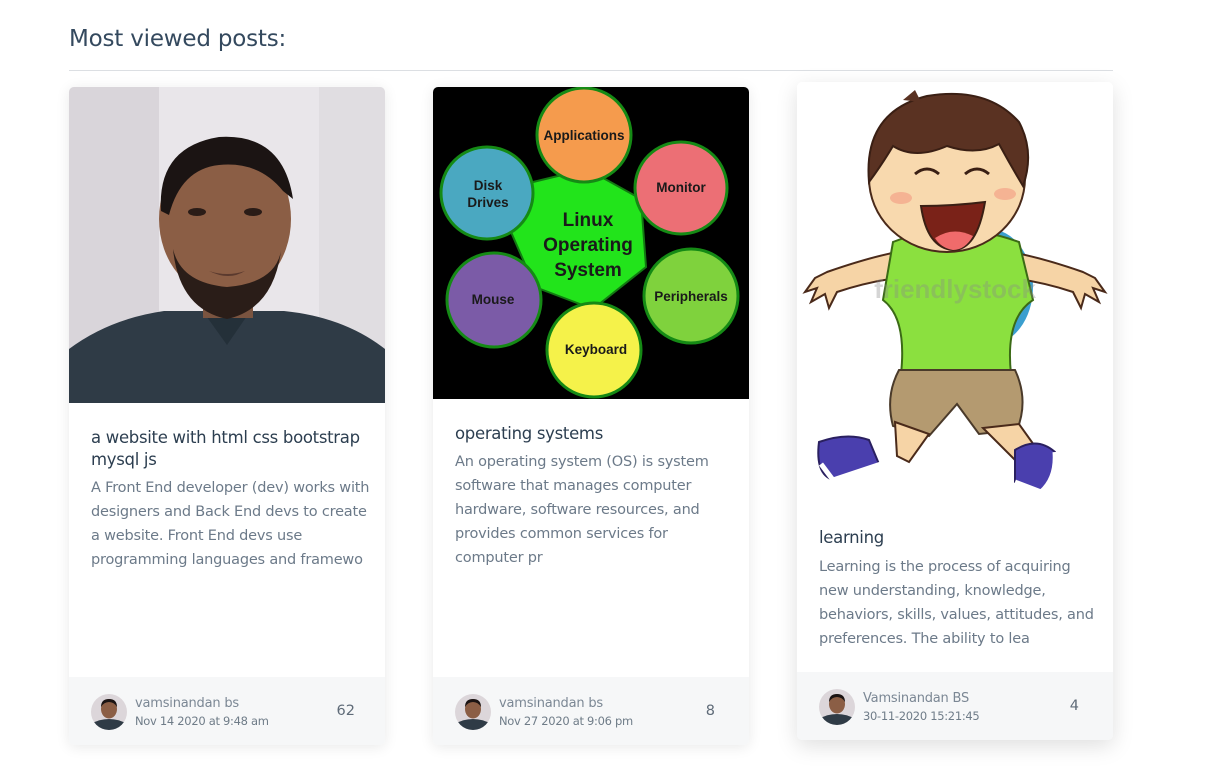 This screenshot has height=766, width=1207. I want to click on section-divider, so click(591, 70).